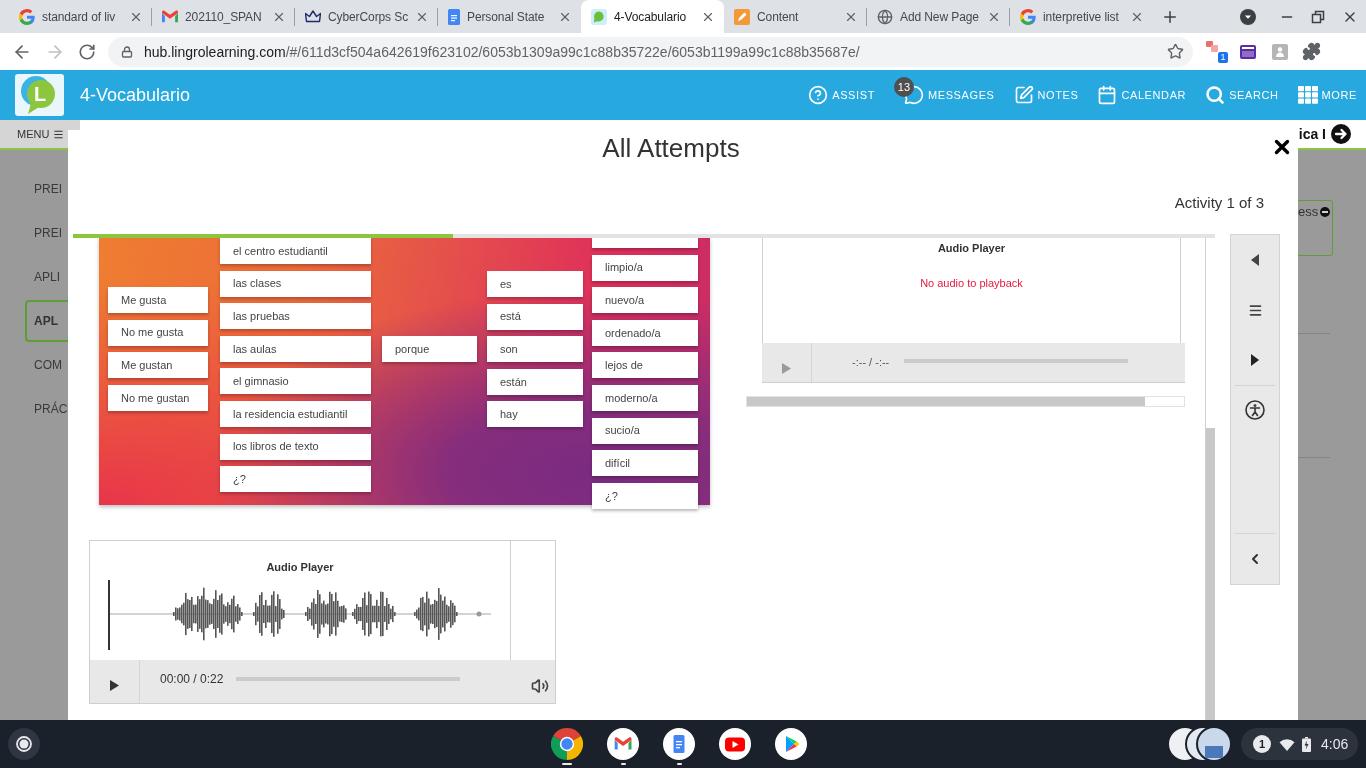 The height and width of the screenshot is (768, 1366). What do you see at coordinates (1107, 95) in the screenshot?
I see `calendar-icon` at bounding box center [1107, 95].